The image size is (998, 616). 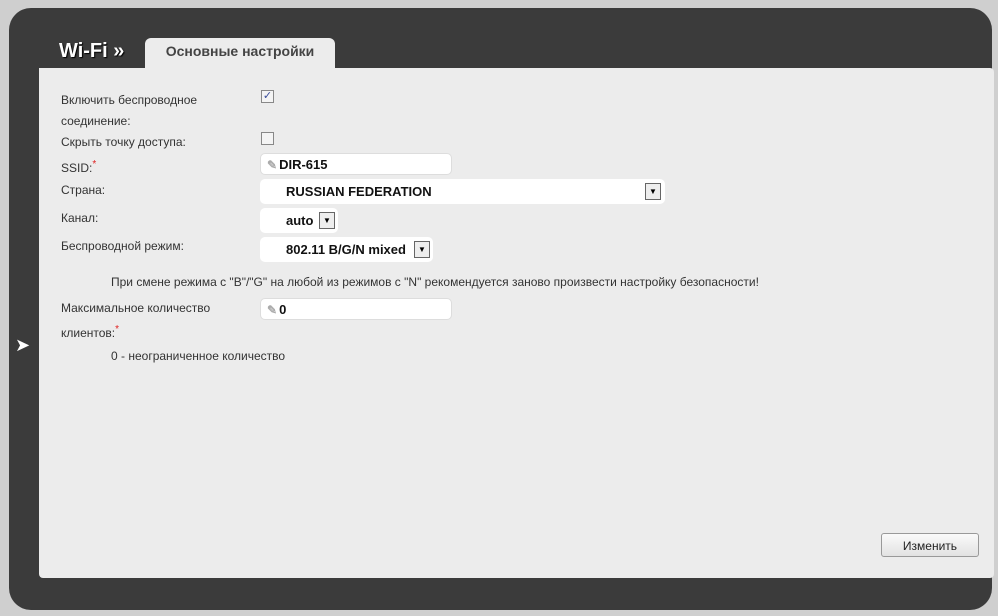 What do you see at coordinates (136, 320) in the screenshot?
I see `max-clients-label: Максимальное количество клиентов:` at bounding box center [136, 320].